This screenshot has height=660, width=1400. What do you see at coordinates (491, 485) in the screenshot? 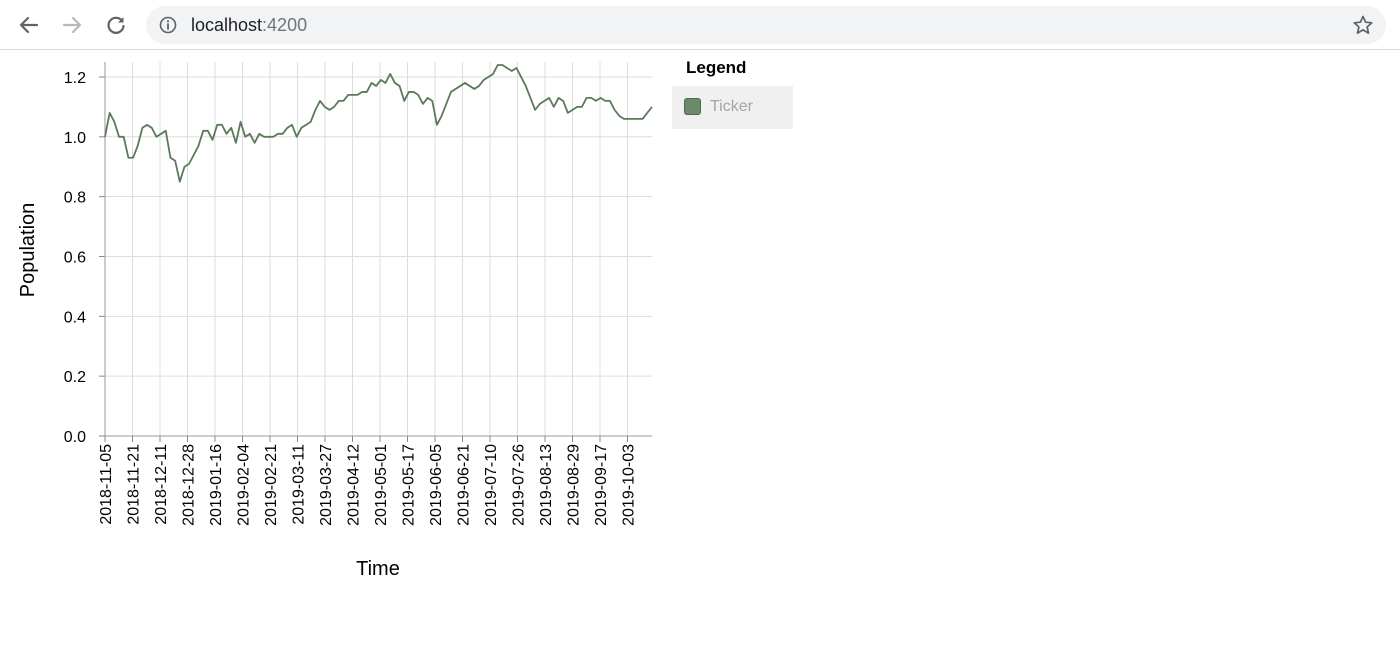
I see `x-tick-label: 2019-07-10` at bounding box center [491, 485].